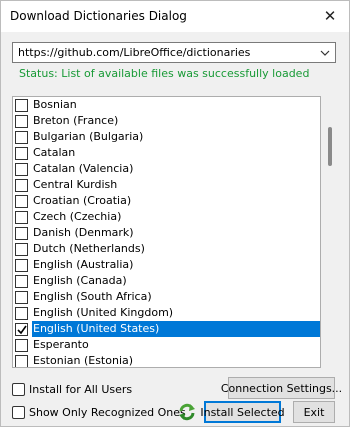  I want to click on list-item: Esperanto, so click(166, 345).